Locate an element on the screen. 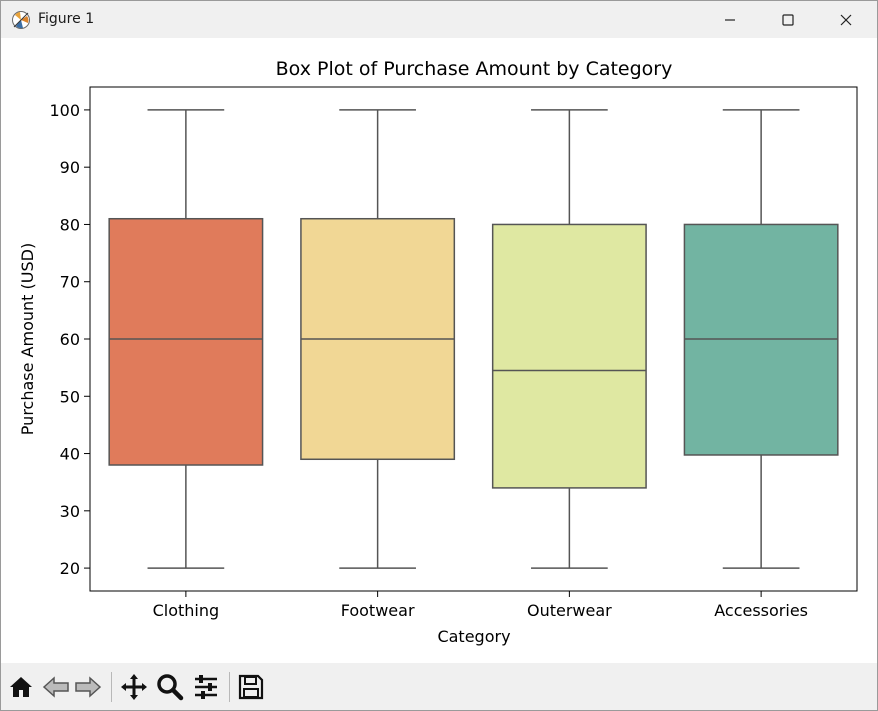 This screenshot has width=878, height=711. pan-button is located at coordinates (134, 687).